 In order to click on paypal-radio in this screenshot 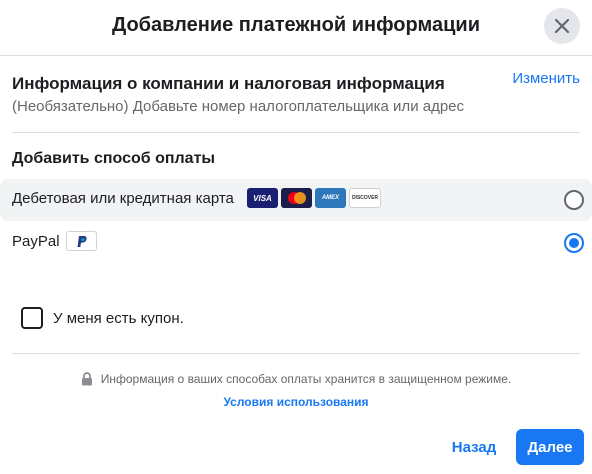, I will do `click(574, 243)`.